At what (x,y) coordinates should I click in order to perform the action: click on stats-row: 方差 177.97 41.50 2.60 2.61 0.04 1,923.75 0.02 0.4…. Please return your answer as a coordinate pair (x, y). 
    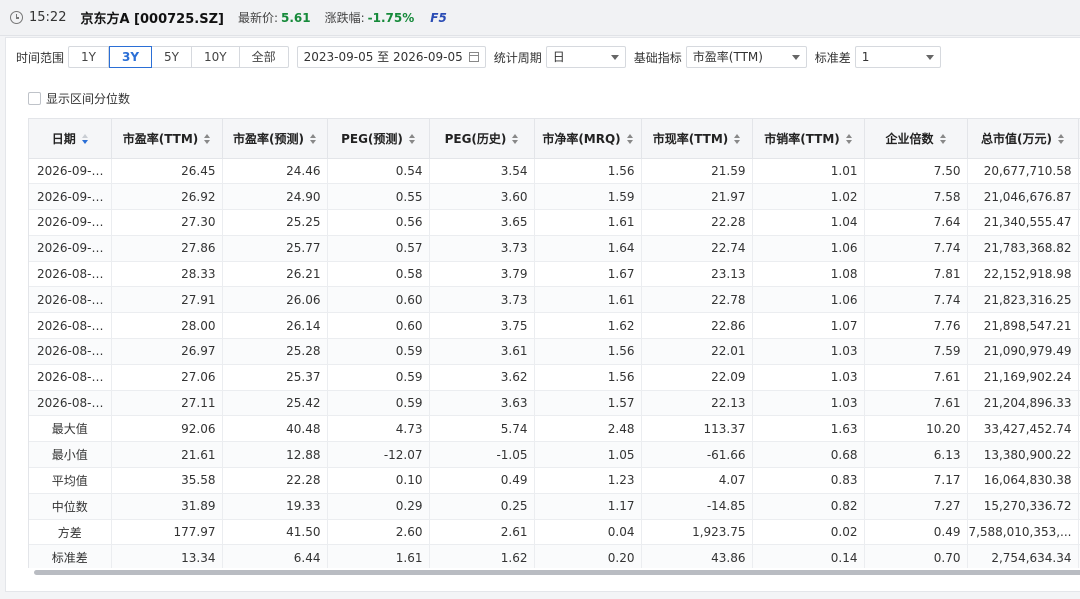
    Looking at the image, I should click on (554, 532).